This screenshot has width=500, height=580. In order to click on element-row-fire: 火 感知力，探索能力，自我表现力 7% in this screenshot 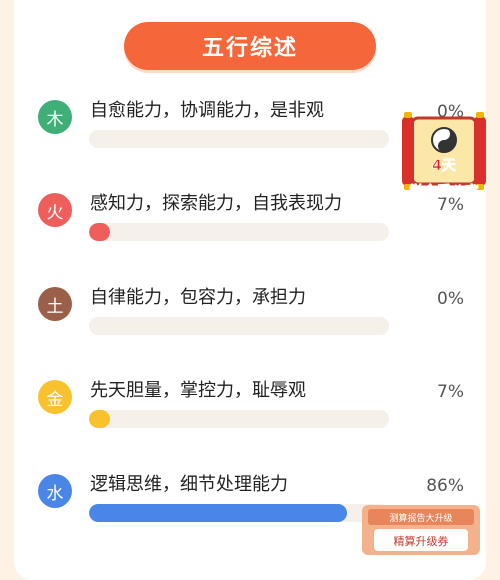, I will do `click(250, 233)`.